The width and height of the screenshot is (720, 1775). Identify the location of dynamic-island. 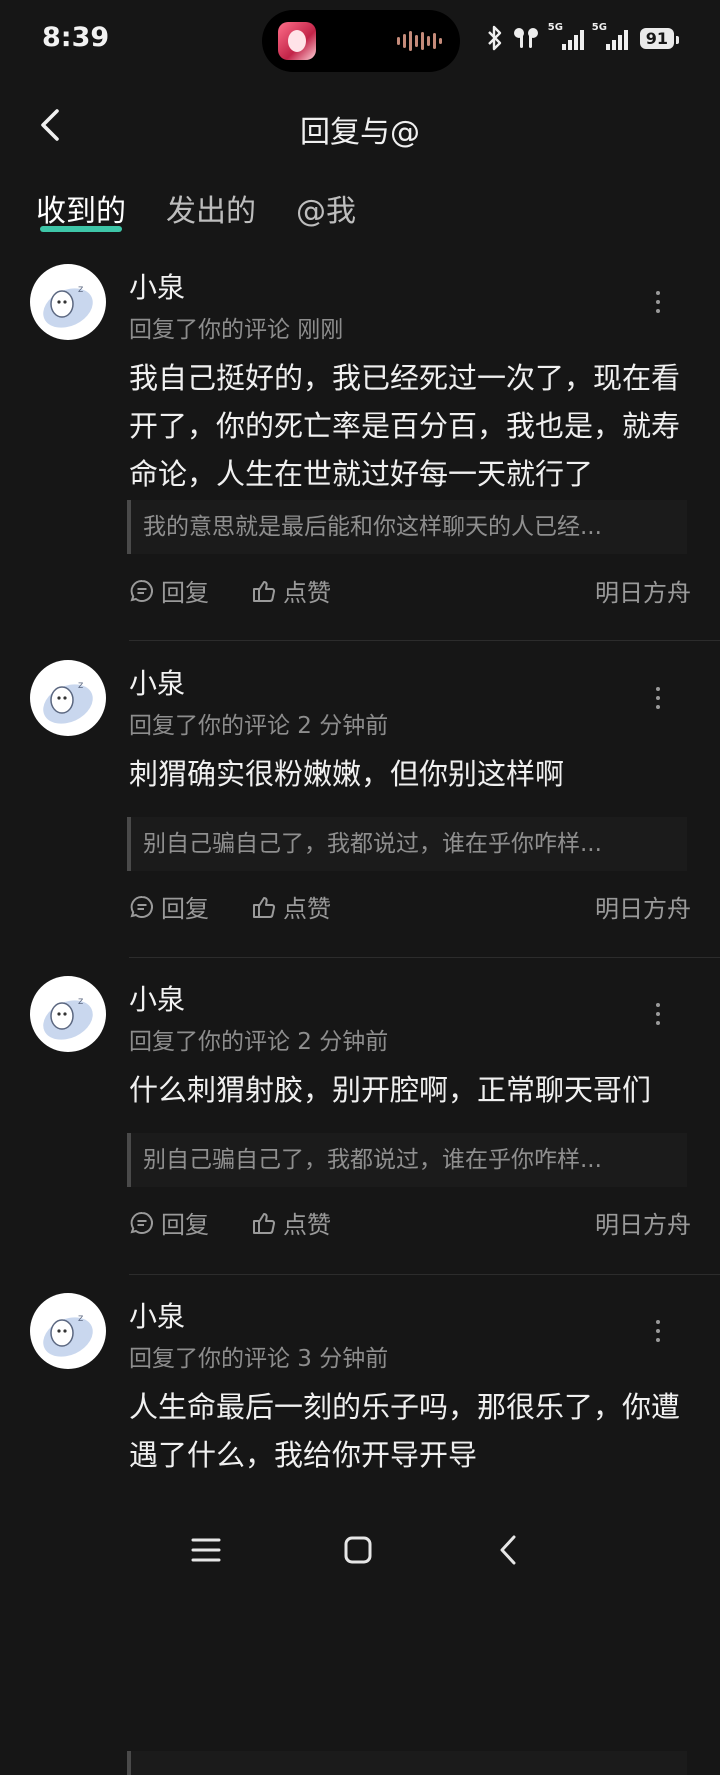
(361, 41).